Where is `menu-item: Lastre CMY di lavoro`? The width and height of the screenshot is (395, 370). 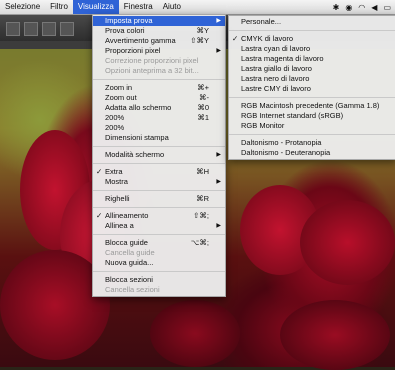 menu-item: Lastre CMY di lavoro is located at coordinates (312, 89).